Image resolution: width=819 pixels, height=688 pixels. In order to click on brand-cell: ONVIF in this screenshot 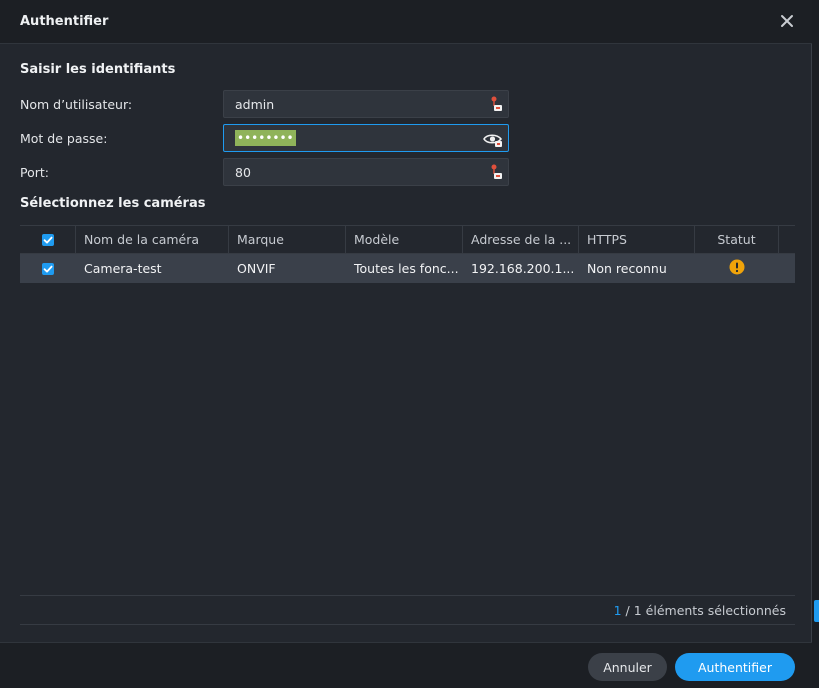, I will do `click(256, 268)`.